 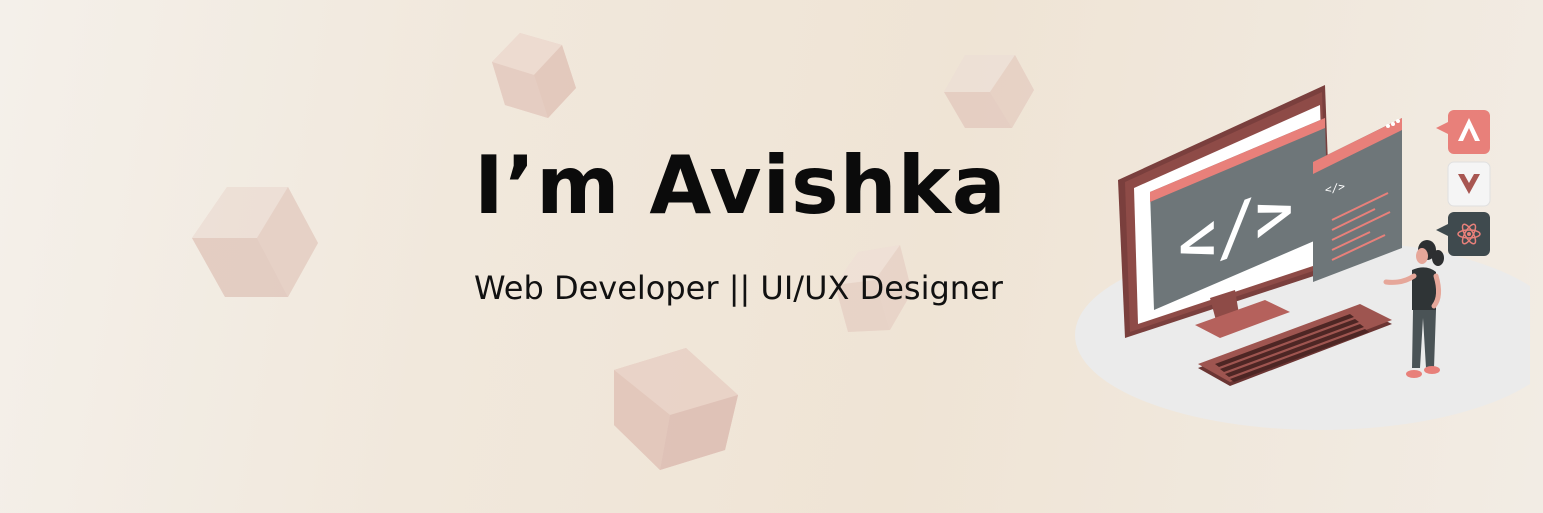 I want to click on angular-icon, so click(x=1463, y=132).